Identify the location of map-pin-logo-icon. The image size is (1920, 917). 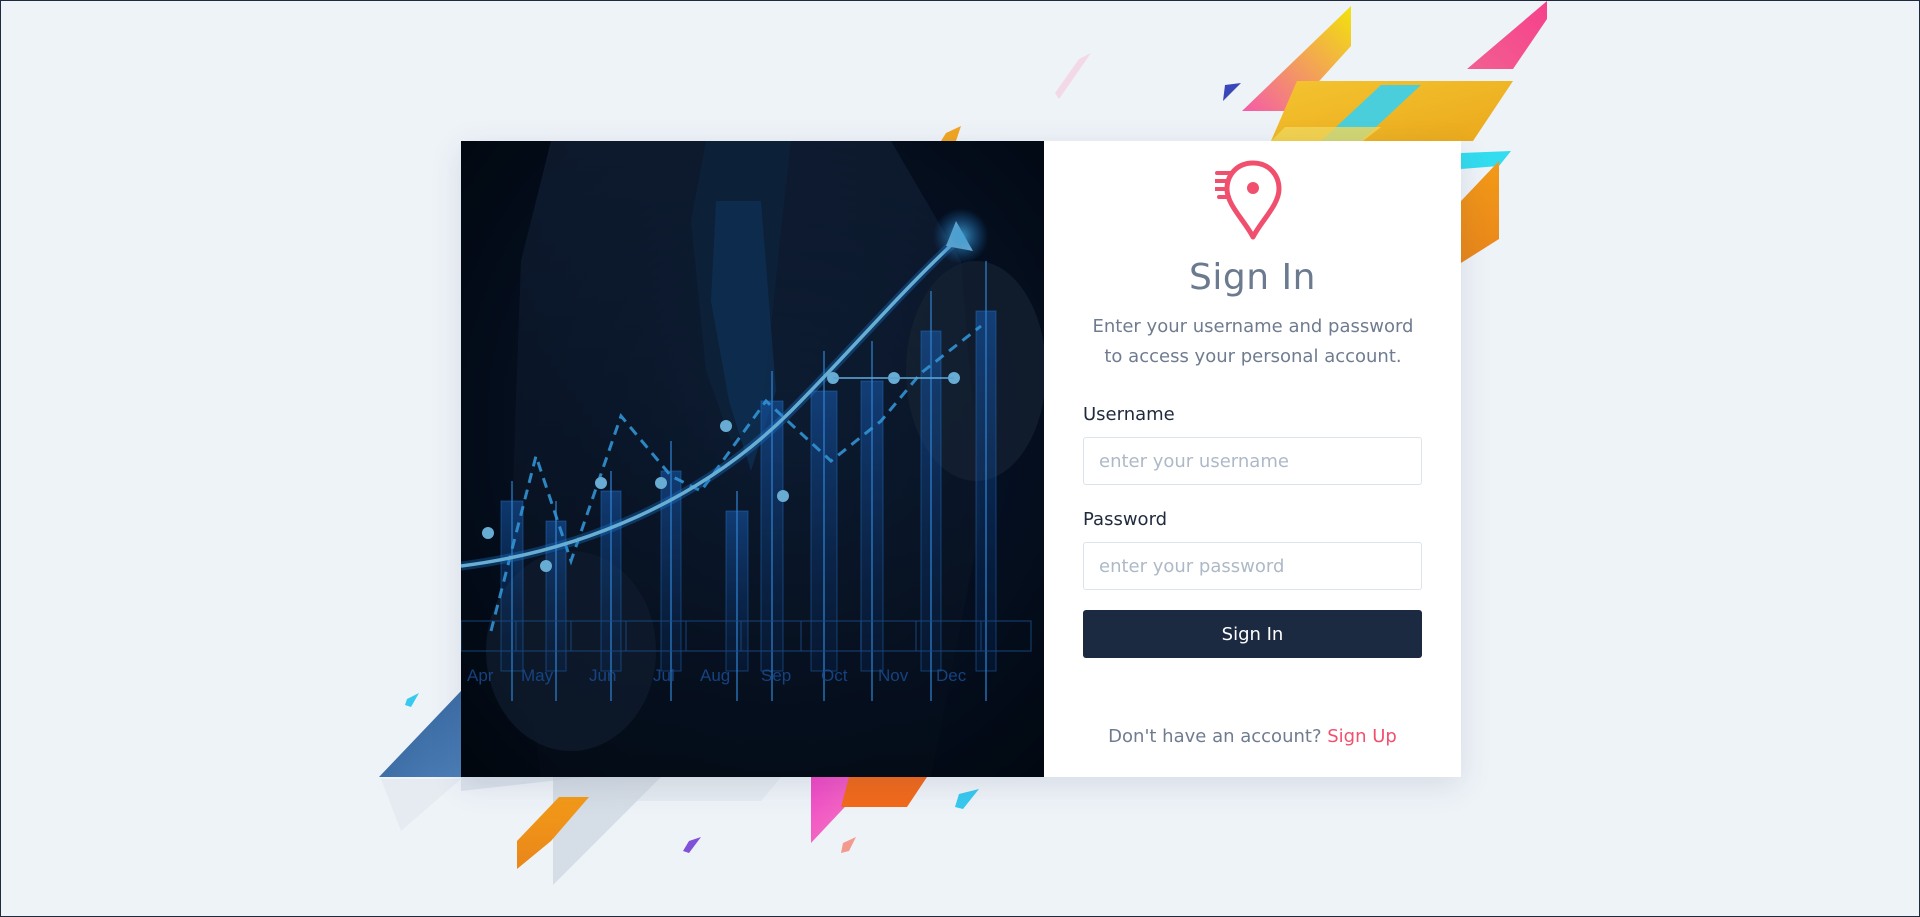
(1247, 200).